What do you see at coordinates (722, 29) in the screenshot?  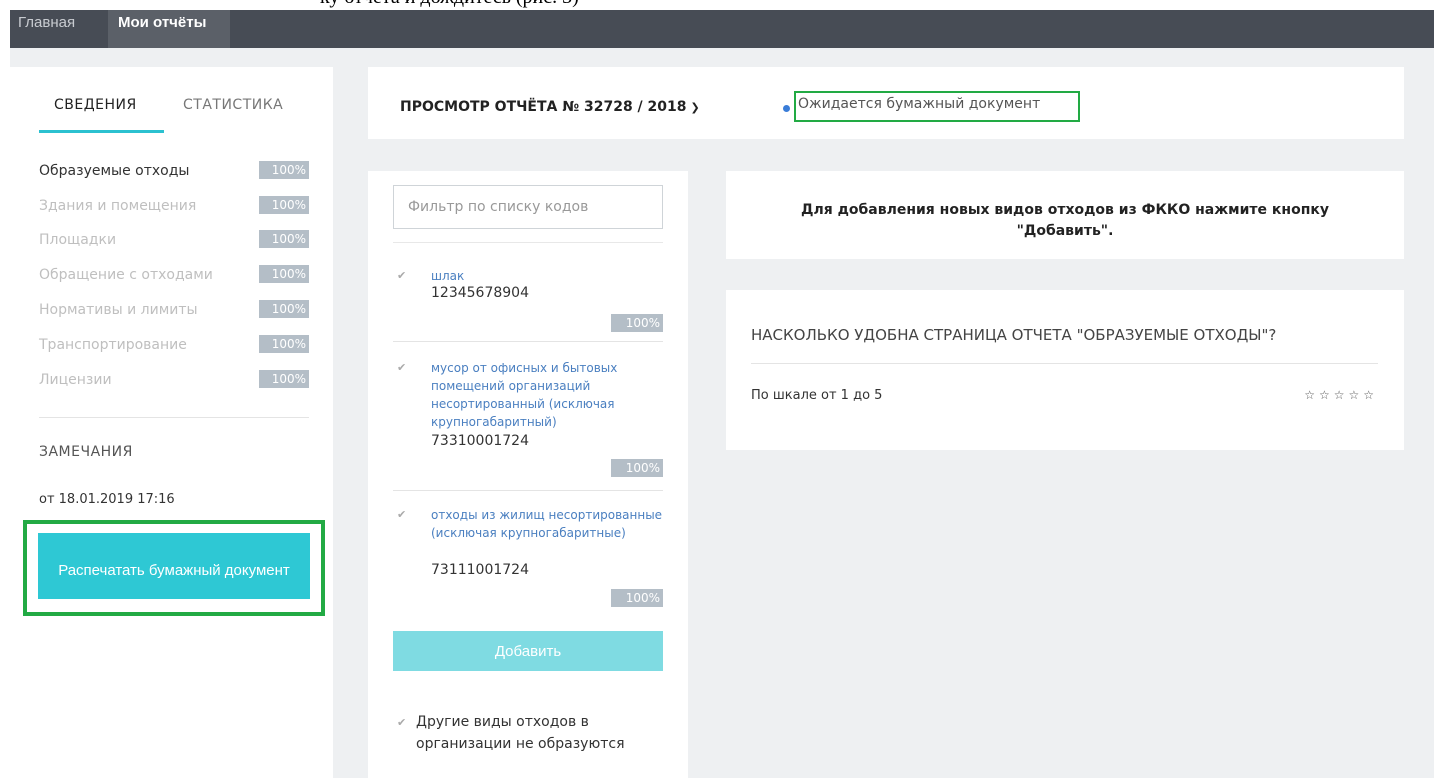 I see `top-navigation: Главная Мои отчёты` at bounding box center [722, 29].